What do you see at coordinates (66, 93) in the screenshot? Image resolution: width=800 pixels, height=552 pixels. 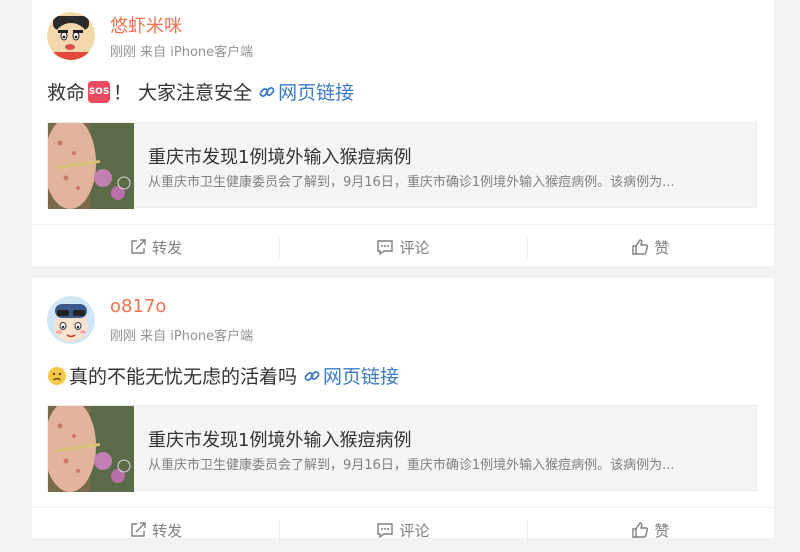 I see `post-text-part: 救命` at bounding box center [66, 93].